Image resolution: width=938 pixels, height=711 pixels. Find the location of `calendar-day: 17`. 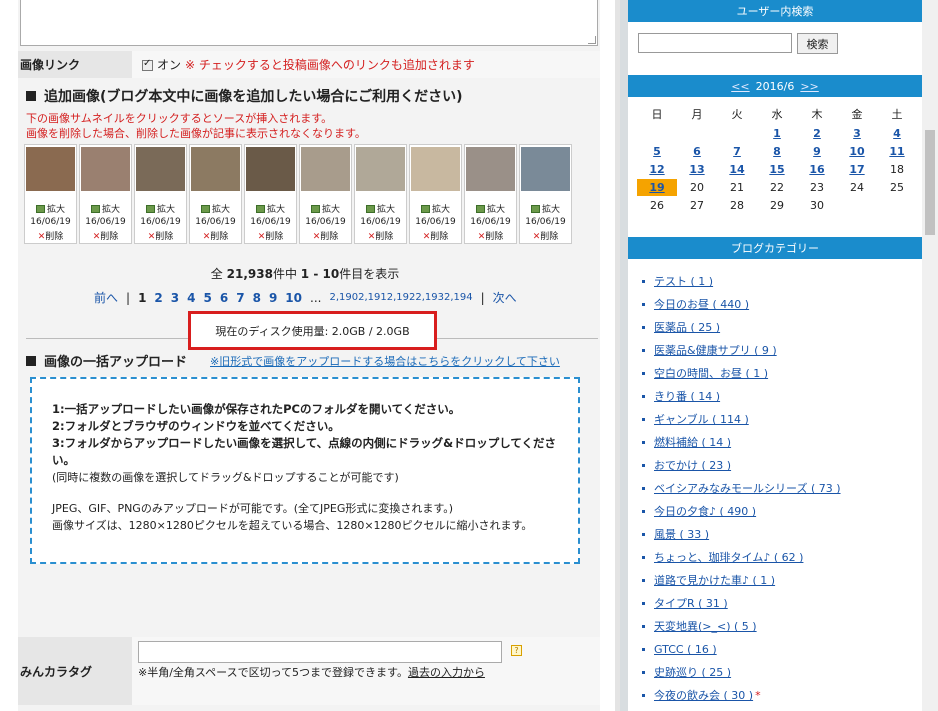

calendar-day: 17 is located at coordinates (857, 169).